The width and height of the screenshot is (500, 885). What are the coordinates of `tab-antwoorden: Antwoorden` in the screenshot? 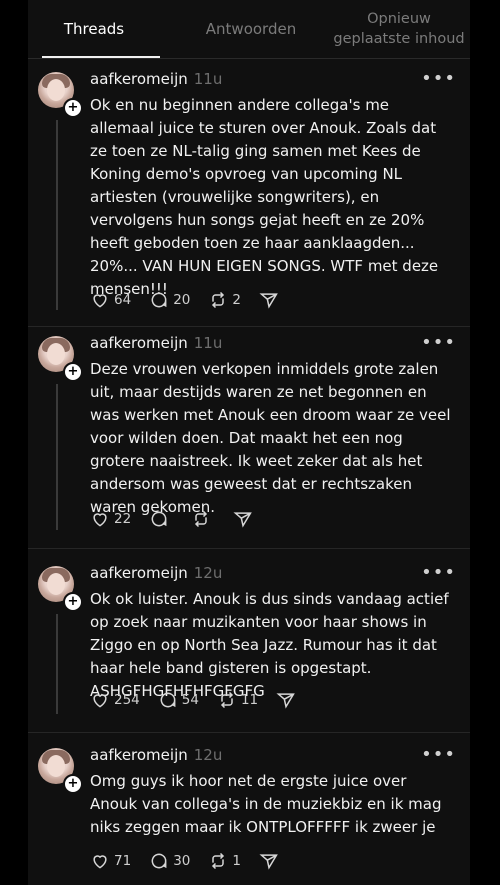 It's located at (251, 29).